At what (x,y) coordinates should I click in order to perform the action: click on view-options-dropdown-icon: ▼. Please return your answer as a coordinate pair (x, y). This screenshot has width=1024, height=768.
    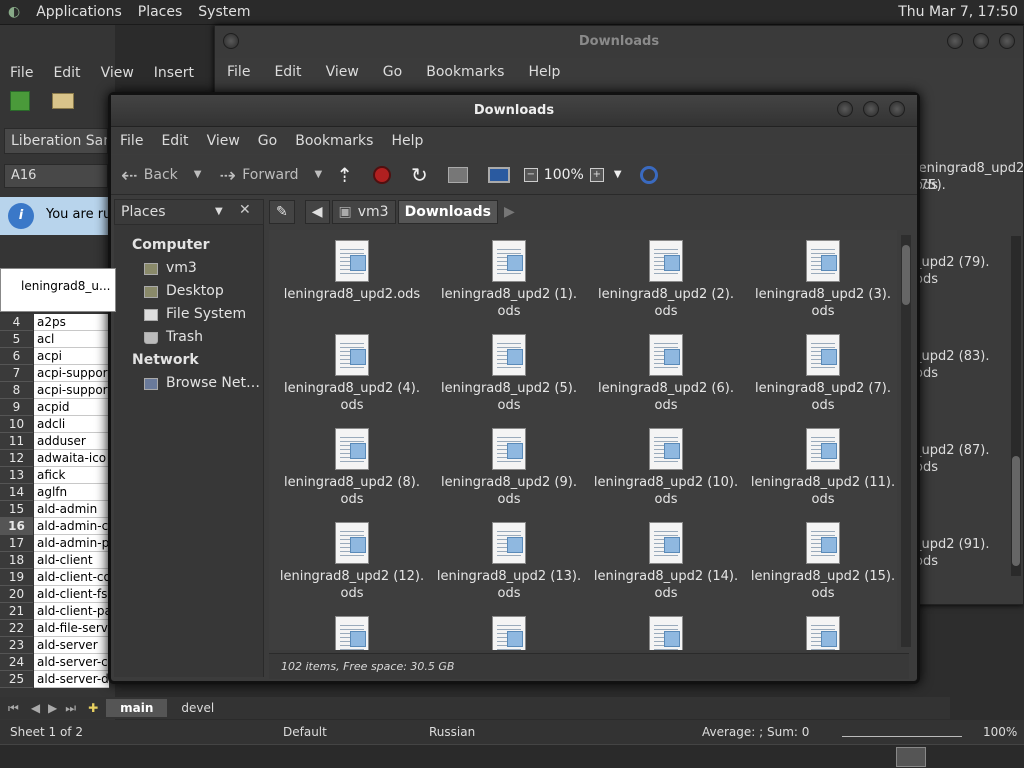
    Looking at the image, I should click on (618, 174).